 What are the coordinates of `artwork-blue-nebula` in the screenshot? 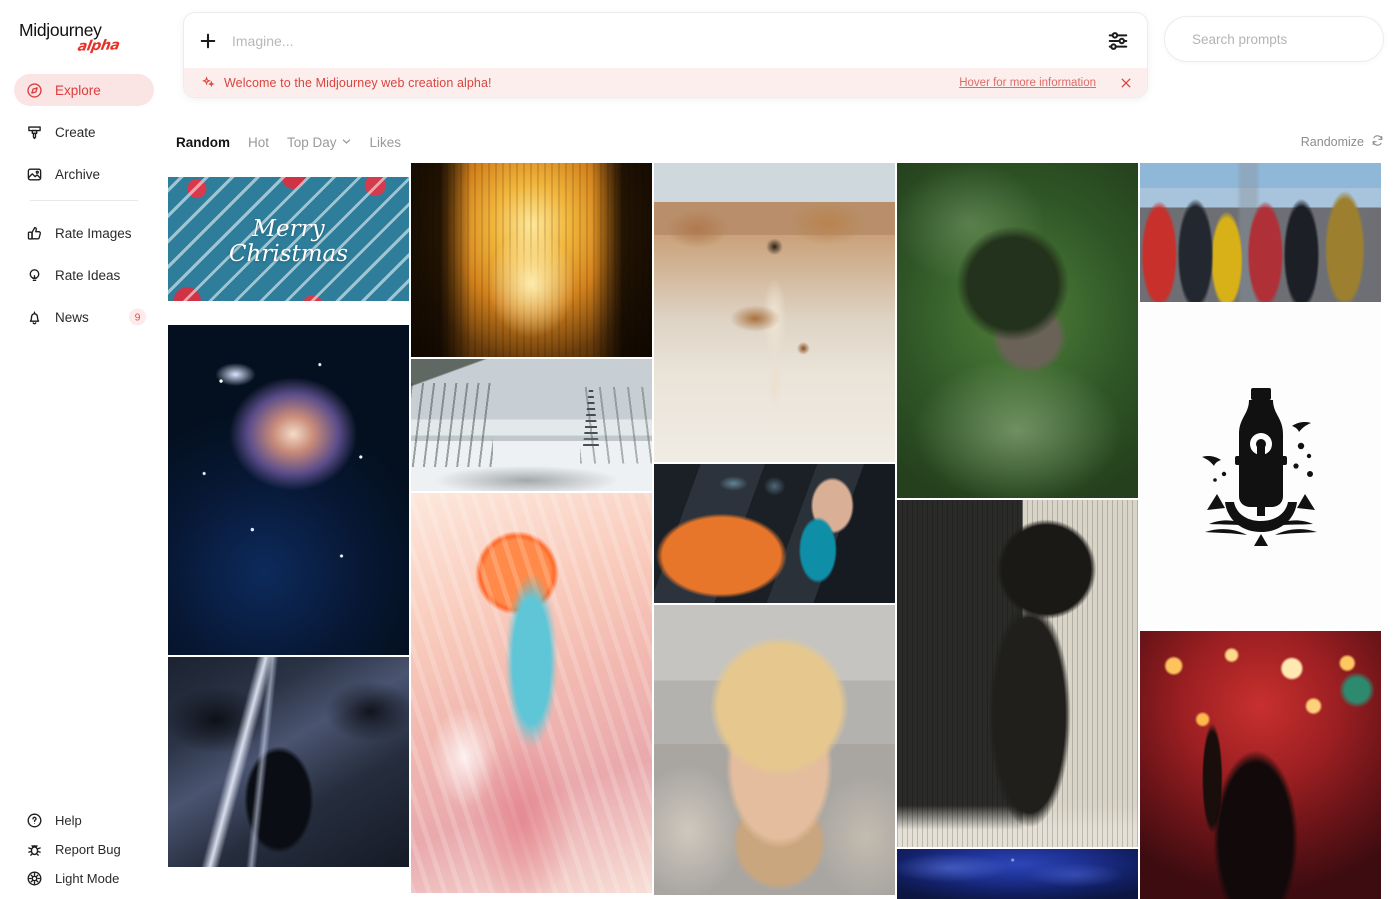 It's located at (288, 490).